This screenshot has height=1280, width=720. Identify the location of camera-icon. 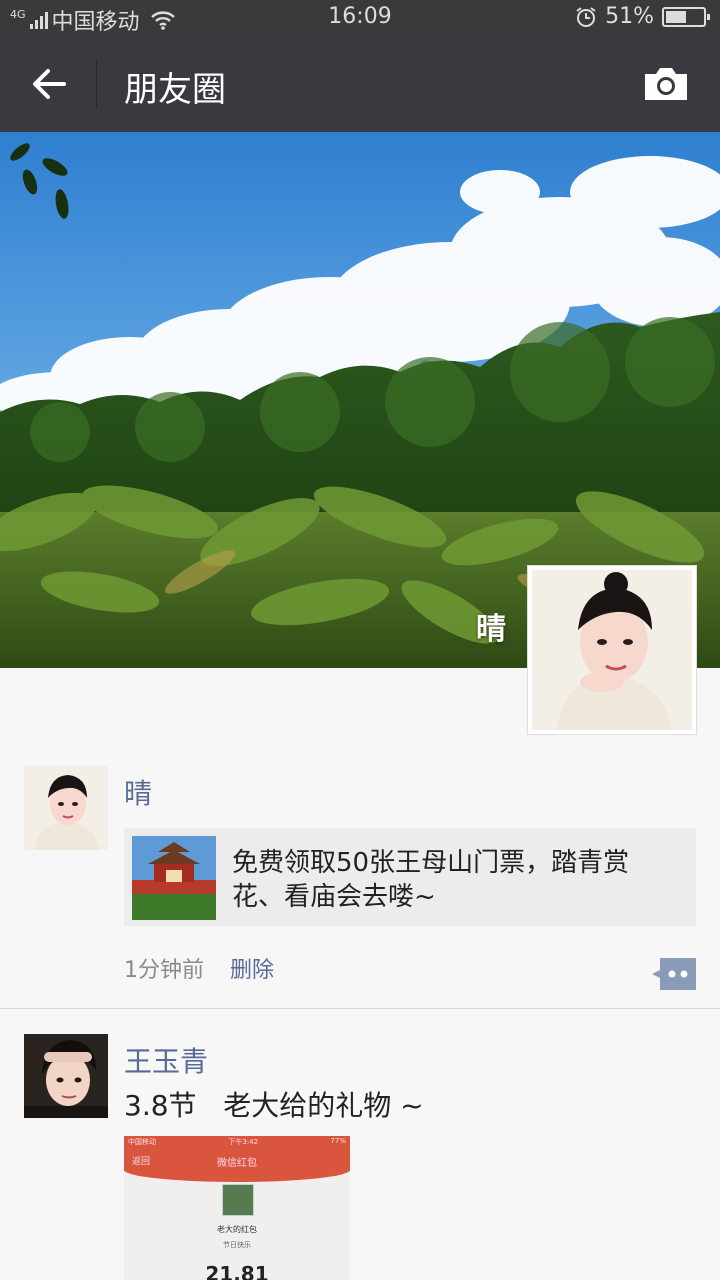
(666, 84).